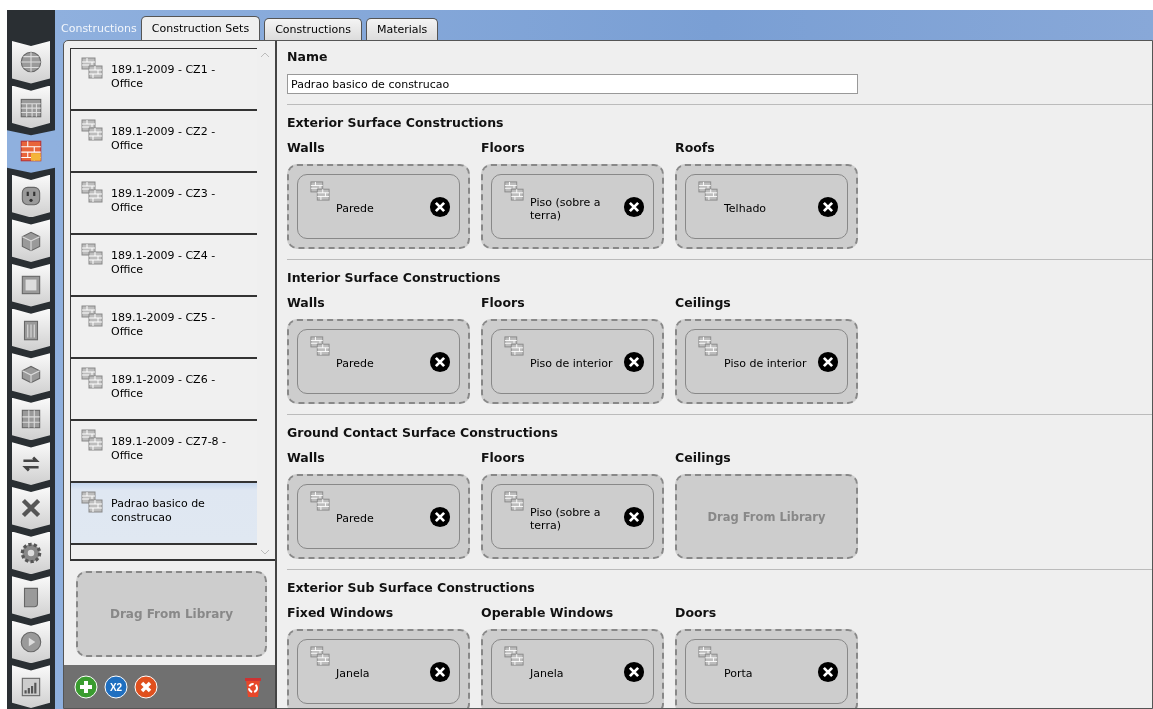  I want to click on copy-button: X2, so click(116, 686).